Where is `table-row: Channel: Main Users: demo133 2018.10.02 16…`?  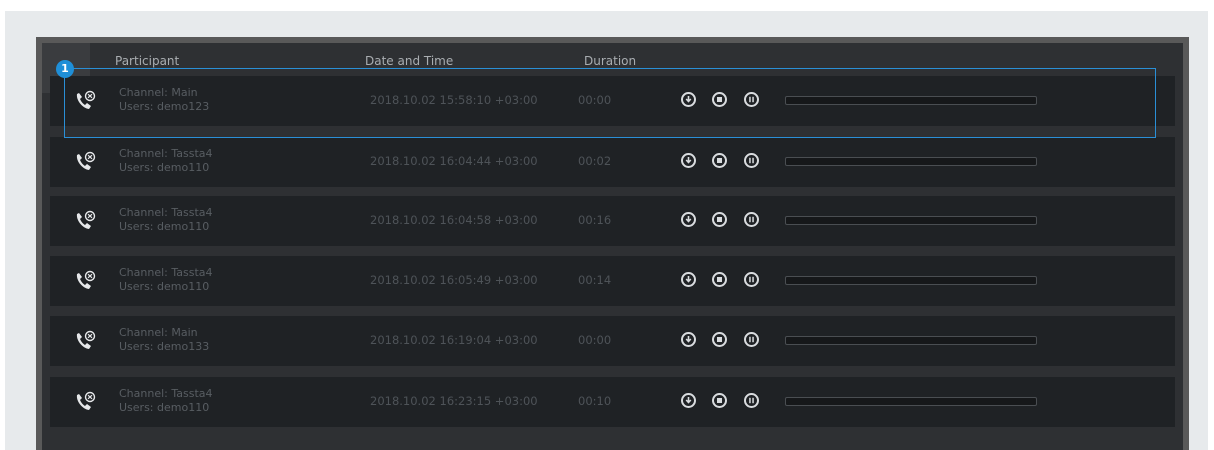 table-row: Channel: Main Users: demo133 2018.10.02 16… is located at coordinates (612, 341).